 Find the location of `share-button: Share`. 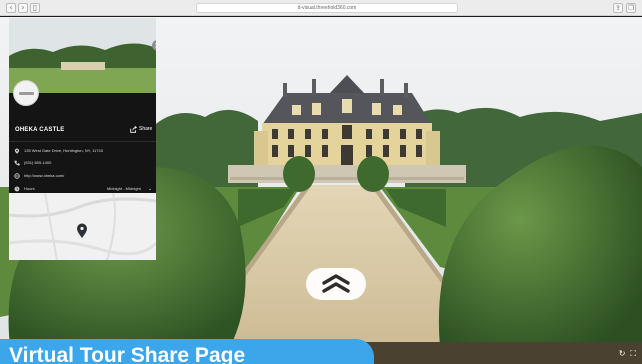

share-button: Share is located at coordinates (141, 129).